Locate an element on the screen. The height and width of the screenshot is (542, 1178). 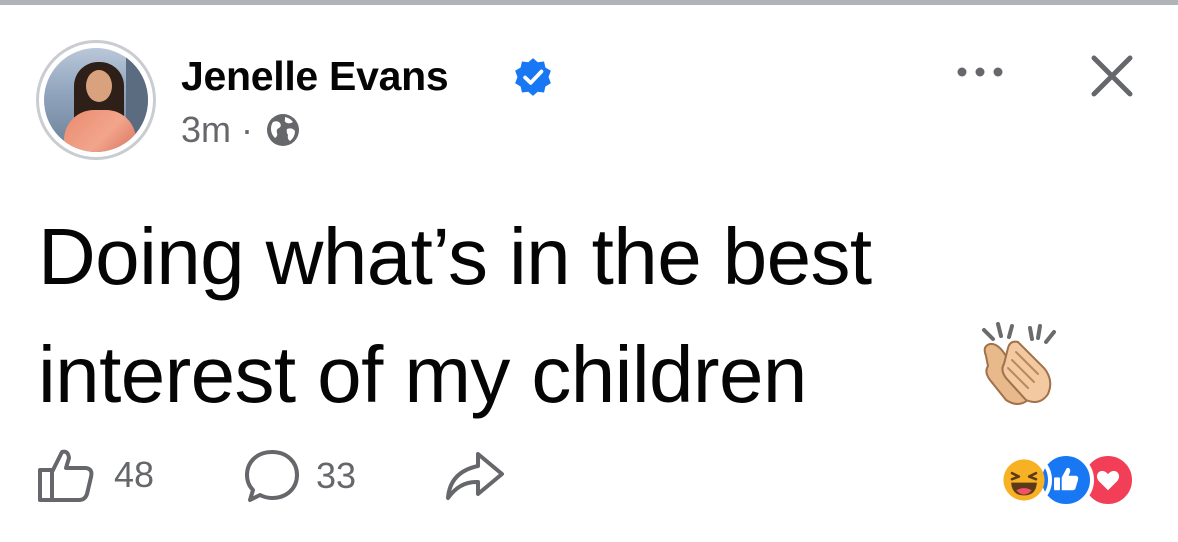
share-icon is located at coordinates (475, 476).